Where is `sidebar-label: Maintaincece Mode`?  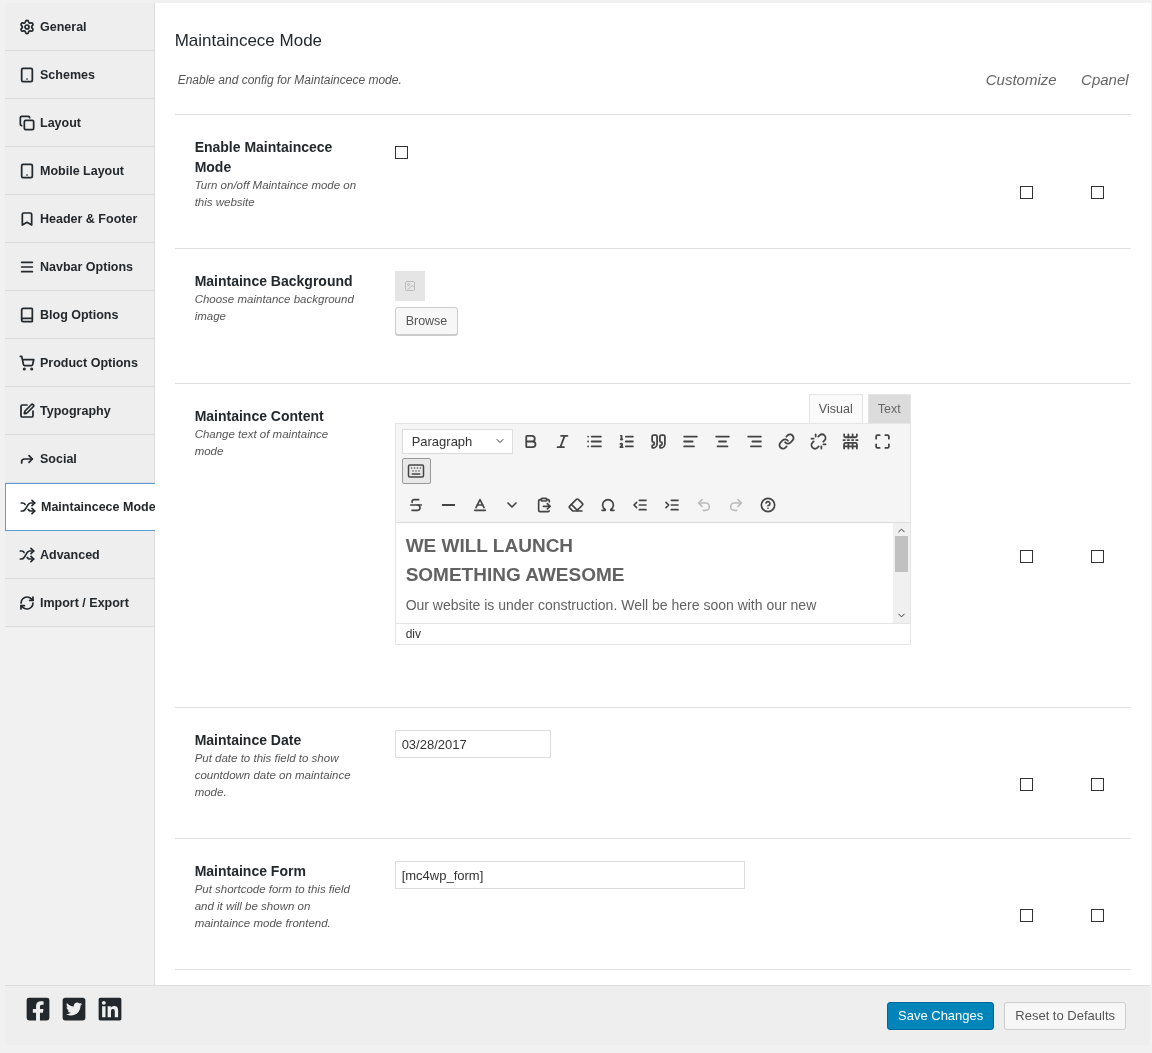
sidebar-label: Maintaincece Mode is located at coordinates (98, 507).